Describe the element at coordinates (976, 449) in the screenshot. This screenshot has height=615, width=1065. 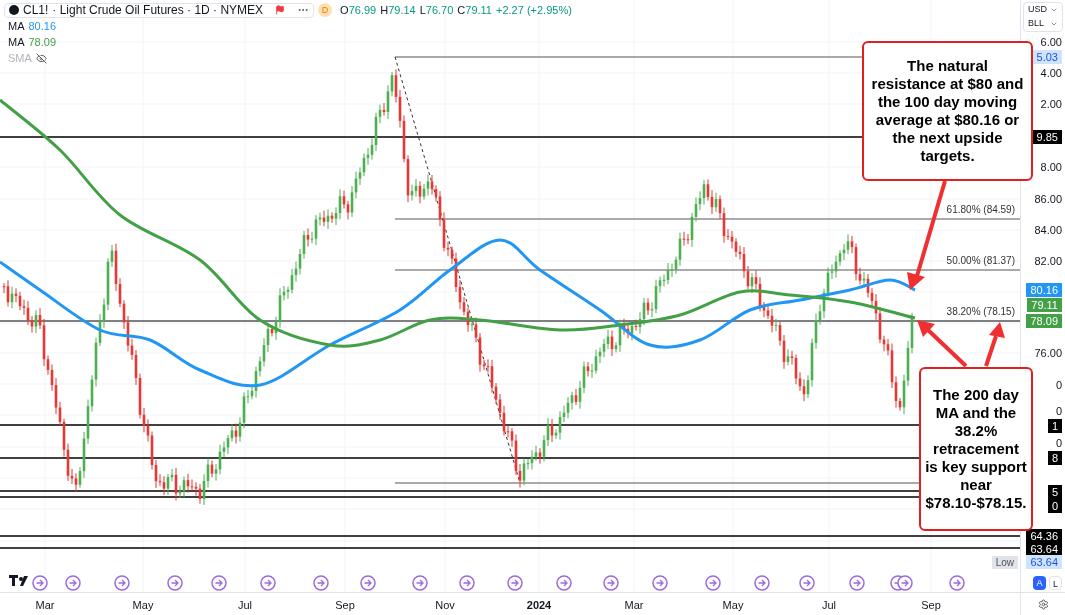
I see `callout-text: The 200 day MA and the 38.2% retracement is key support near $78.10-$78.15.` at that location.